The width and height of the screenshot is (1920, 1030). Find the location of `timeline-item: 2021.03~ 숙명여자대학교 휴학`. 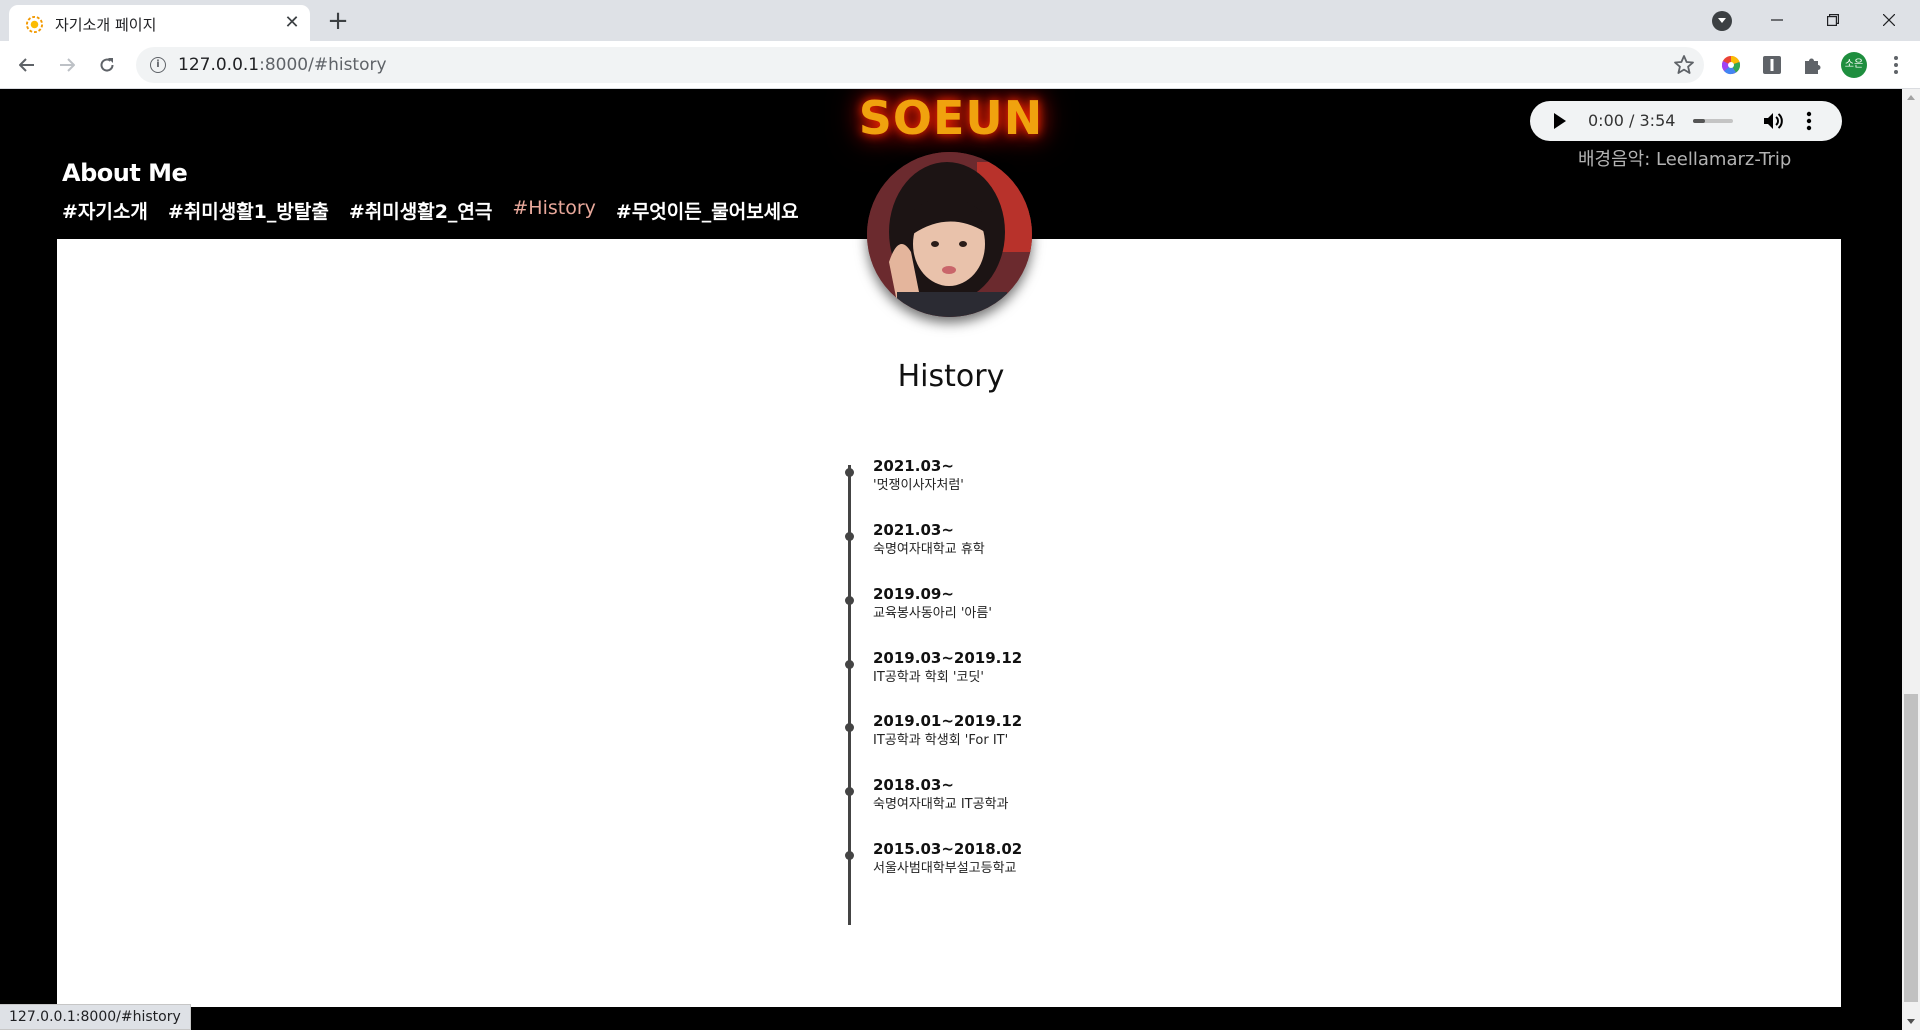

timeline-item: 2021.03~ 숙명여자대학교 휴학 is located at coordinates (929, 540).